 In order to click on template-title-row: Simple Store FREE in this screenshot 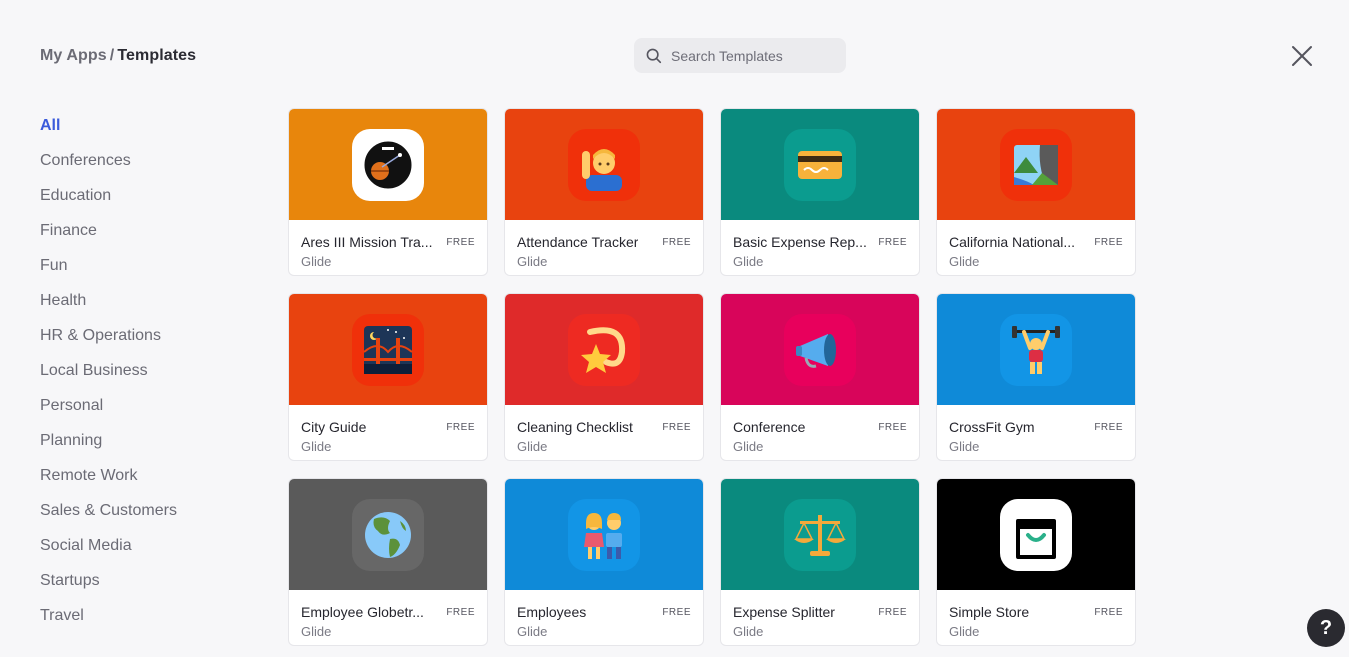, I will do `click(1036, 612)`.